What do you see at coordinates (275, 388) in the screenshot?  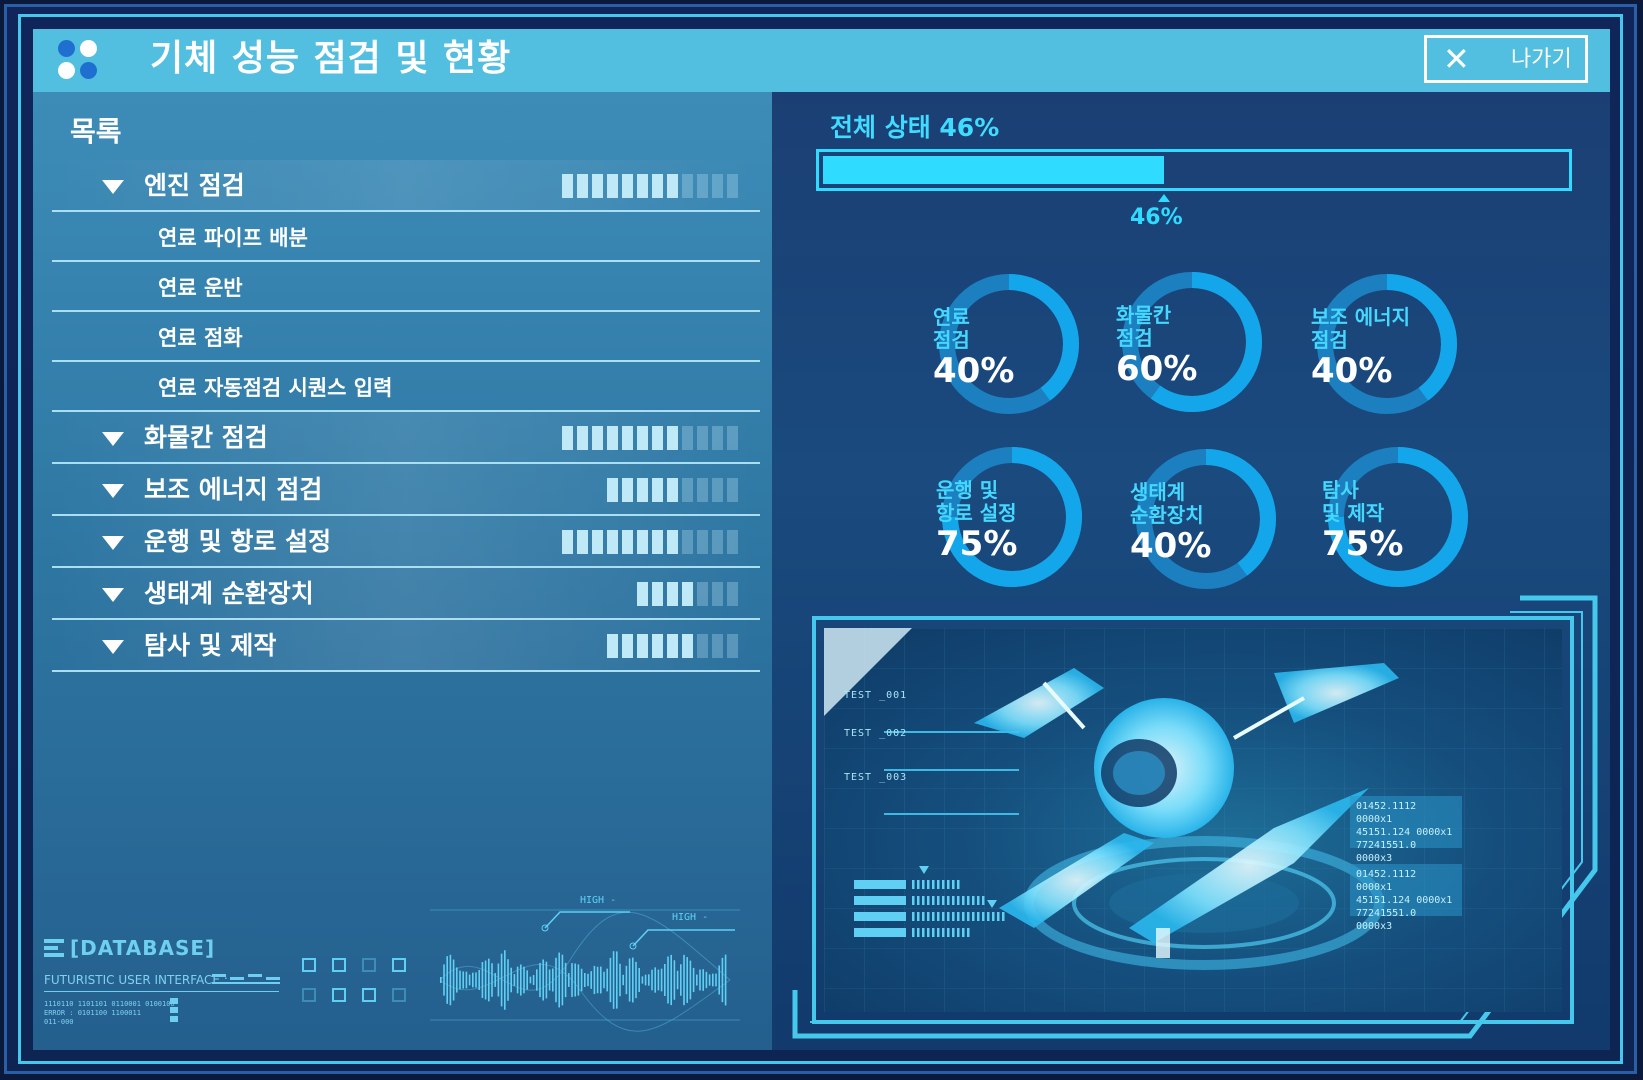 I see `item-label: 연료 자동점검 시퀀스 입력` at bounding box center [275, 388].